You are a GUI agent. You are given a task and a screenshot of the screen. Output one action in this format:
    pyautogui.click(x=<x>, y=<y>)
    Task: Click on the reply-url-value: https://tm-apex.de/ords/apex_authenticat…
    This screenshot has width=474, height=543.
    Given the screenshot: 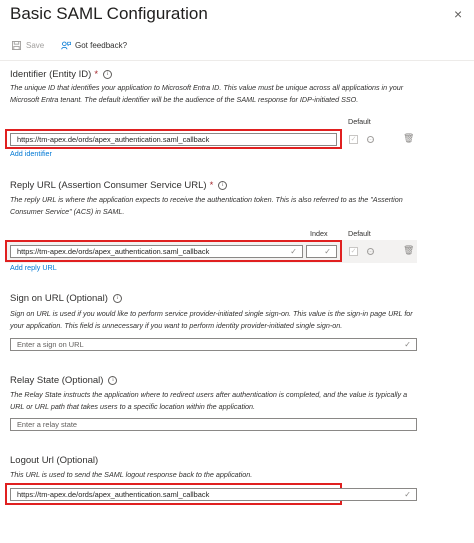 What is the action you would take?
    pyautogui.click(x=113, y=251)
    